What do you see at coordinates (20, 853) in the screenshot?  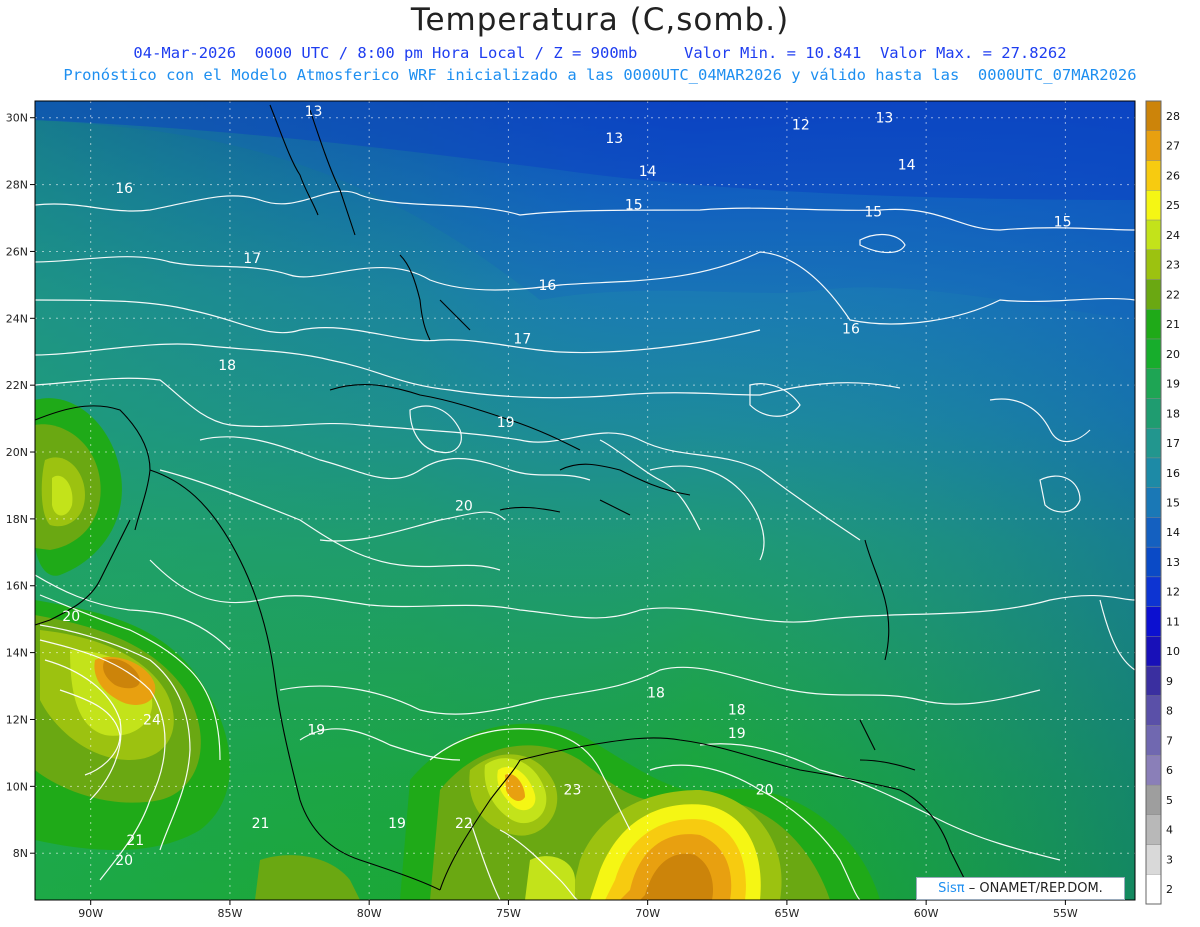 I see `lat-tick-label: 8N` at bounding box center [20, 853].